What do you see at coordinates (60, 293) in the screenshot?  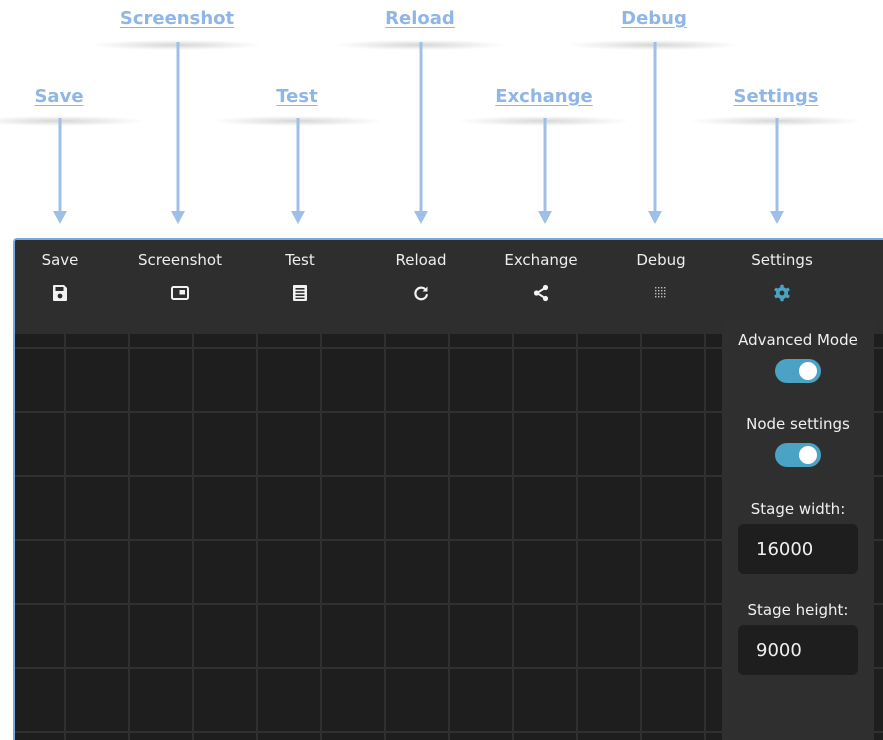 I see `save-icon` at bounding box center [60, 293].